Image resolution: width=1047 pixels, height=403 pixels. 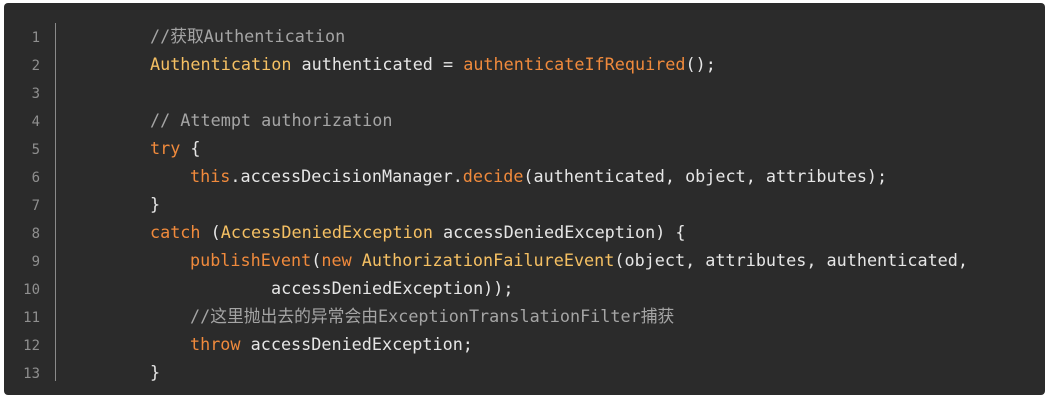 I want to click on line-number: 8, so click(x=35, y=234).